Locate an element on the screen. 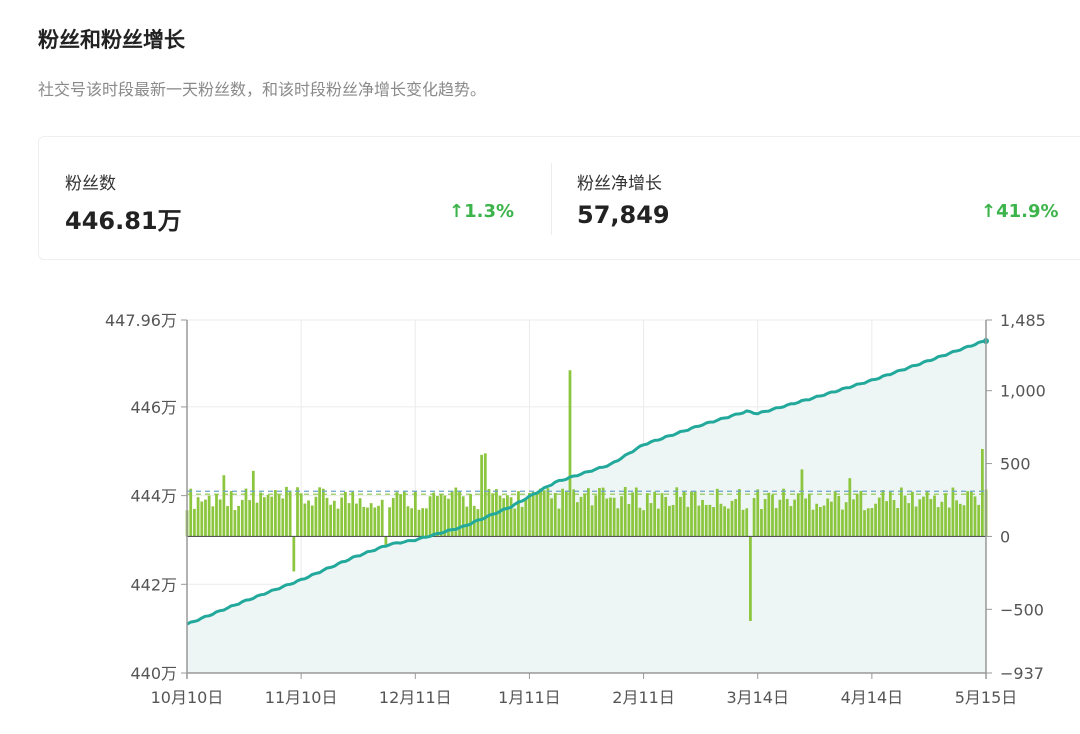 The image size is (1080, 734). stat-value: 446.81万 is located at coordinates (123, 221).